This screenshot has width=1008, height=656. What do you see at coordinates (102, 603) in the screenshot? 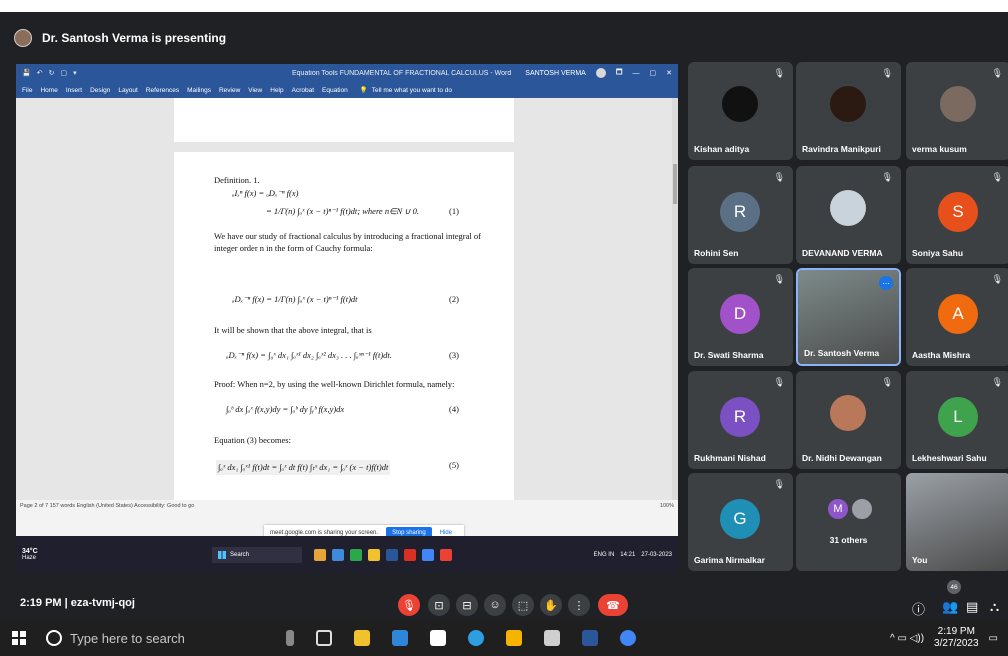
I see `meeting-code: eza-tvmj-qoj` at bounding box center [102, 603].